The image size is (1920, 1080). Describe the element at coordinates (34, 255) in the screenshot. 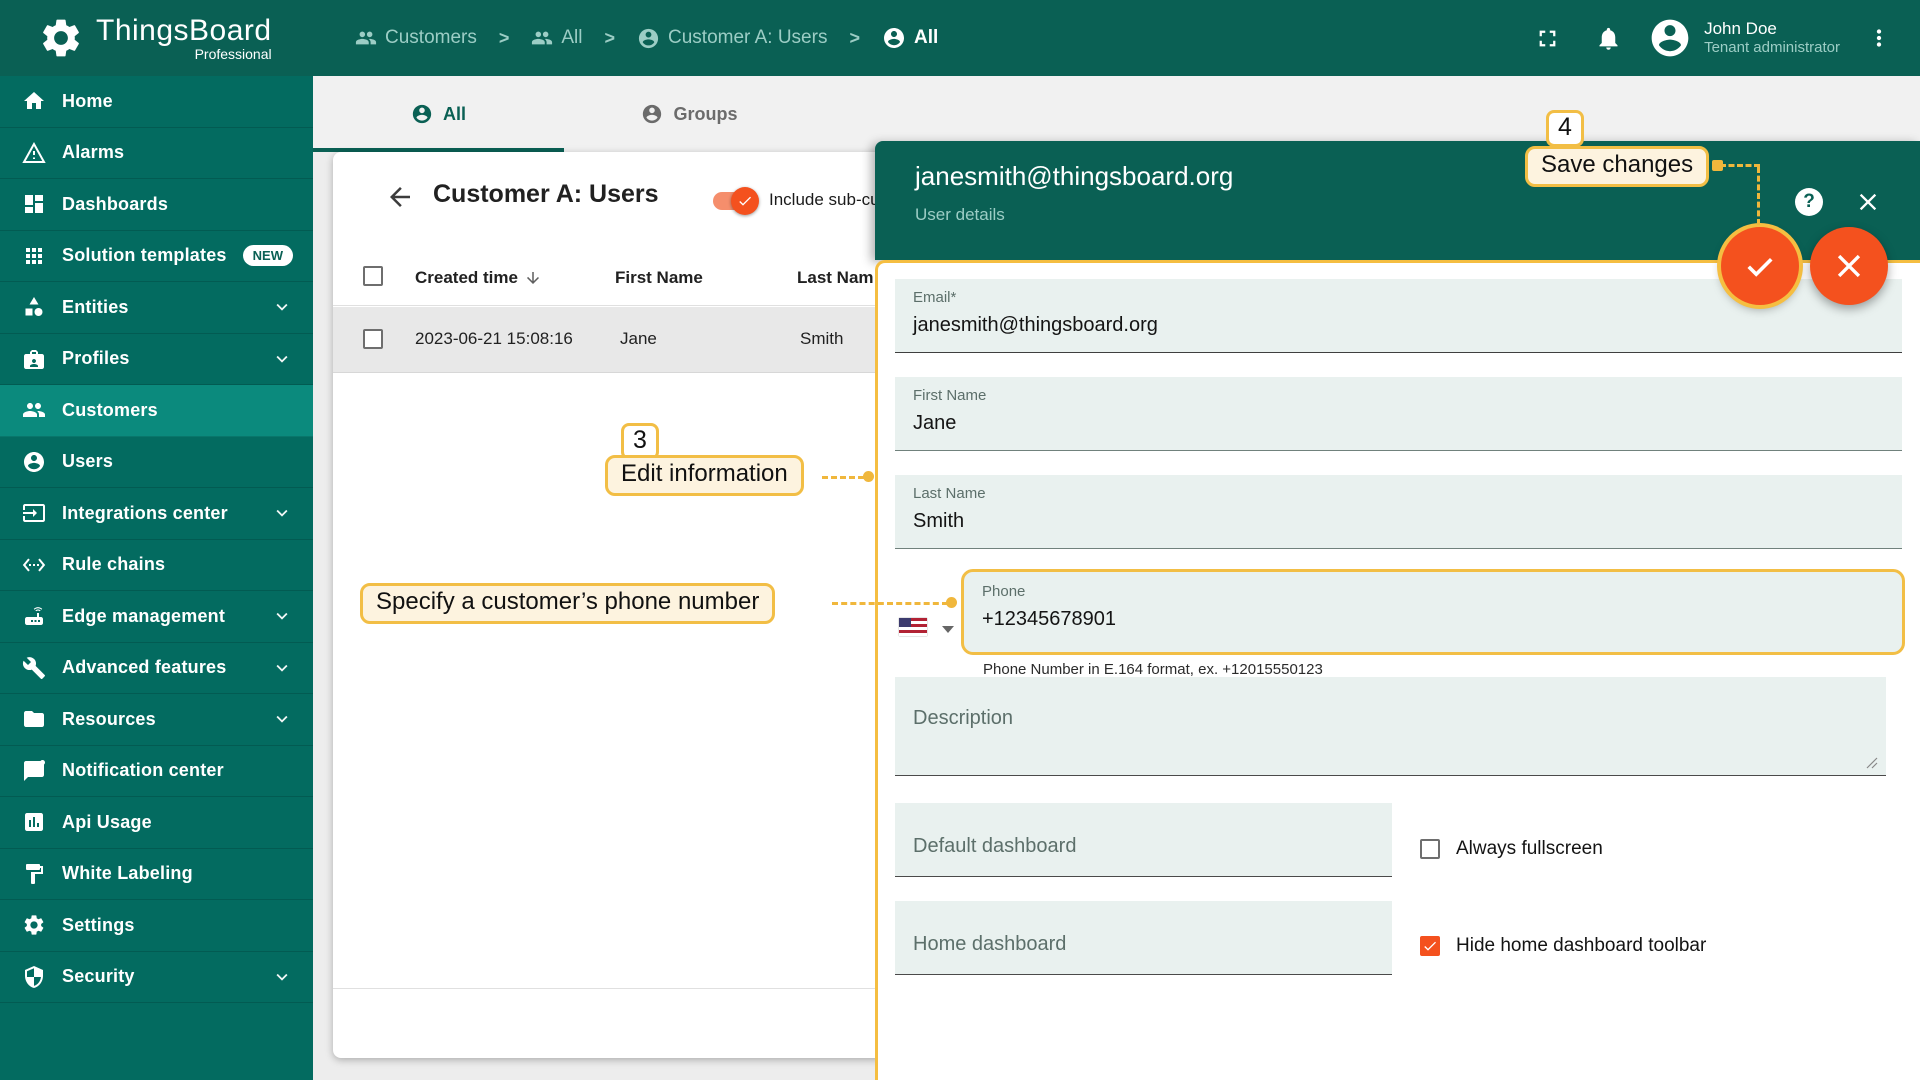

I see `grid-icon` at that location.